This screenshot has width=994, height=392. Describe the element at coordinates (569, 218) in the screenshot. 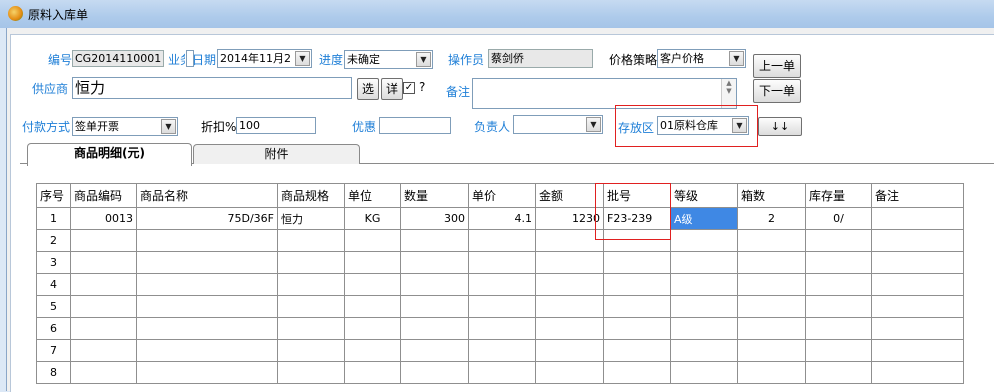

I see `table-cell: 1230` at that location.